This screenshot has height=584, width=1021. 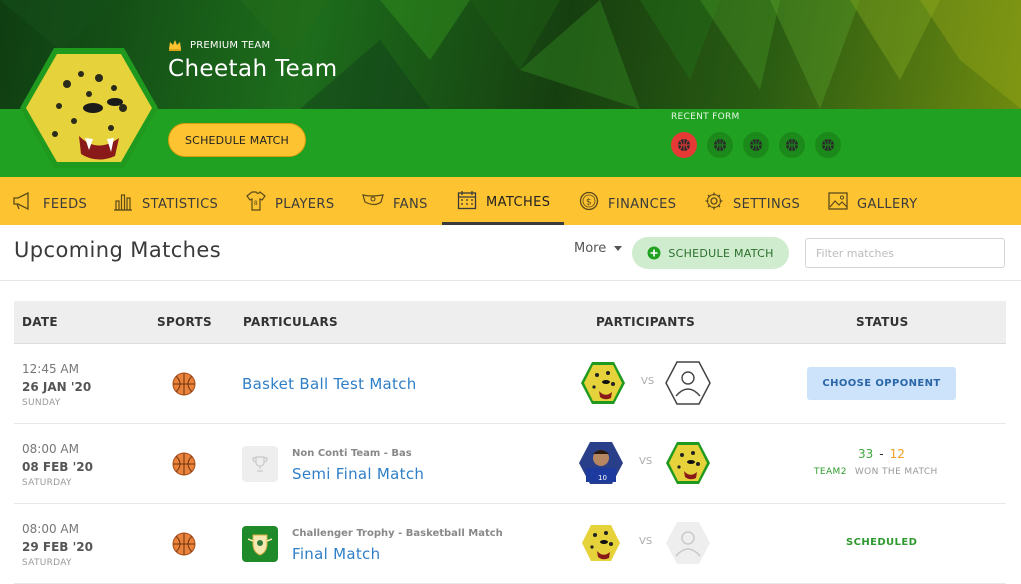 I want to click on match-time: 12:45 AM, so click(x=50, y=369).